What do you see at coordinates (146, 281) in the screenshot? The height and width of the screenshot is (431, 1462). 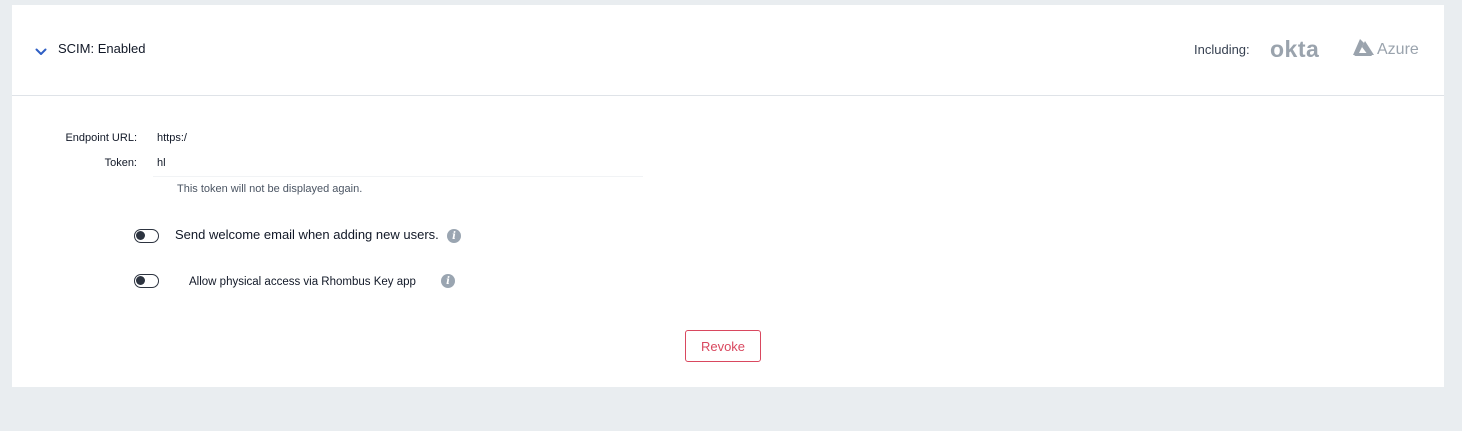 I see `physical-access-toggle` at bounding box center [146, 281].